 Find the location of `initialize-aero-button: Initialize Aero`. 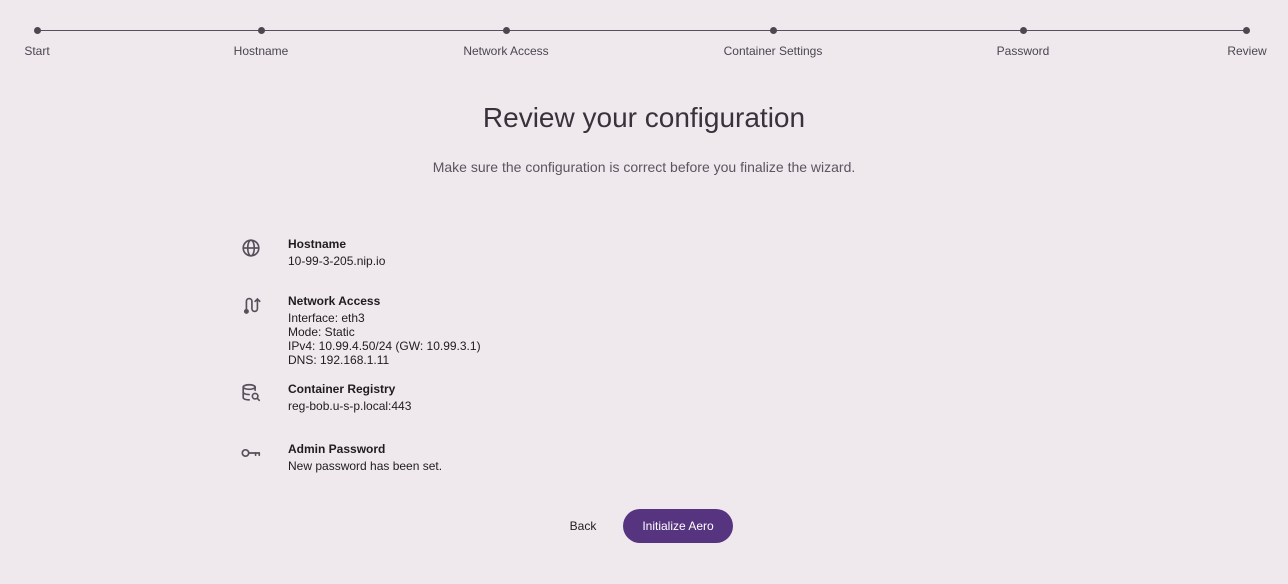

initialize-aero-button: Initialize Aero is located at coordinates (678, 526).